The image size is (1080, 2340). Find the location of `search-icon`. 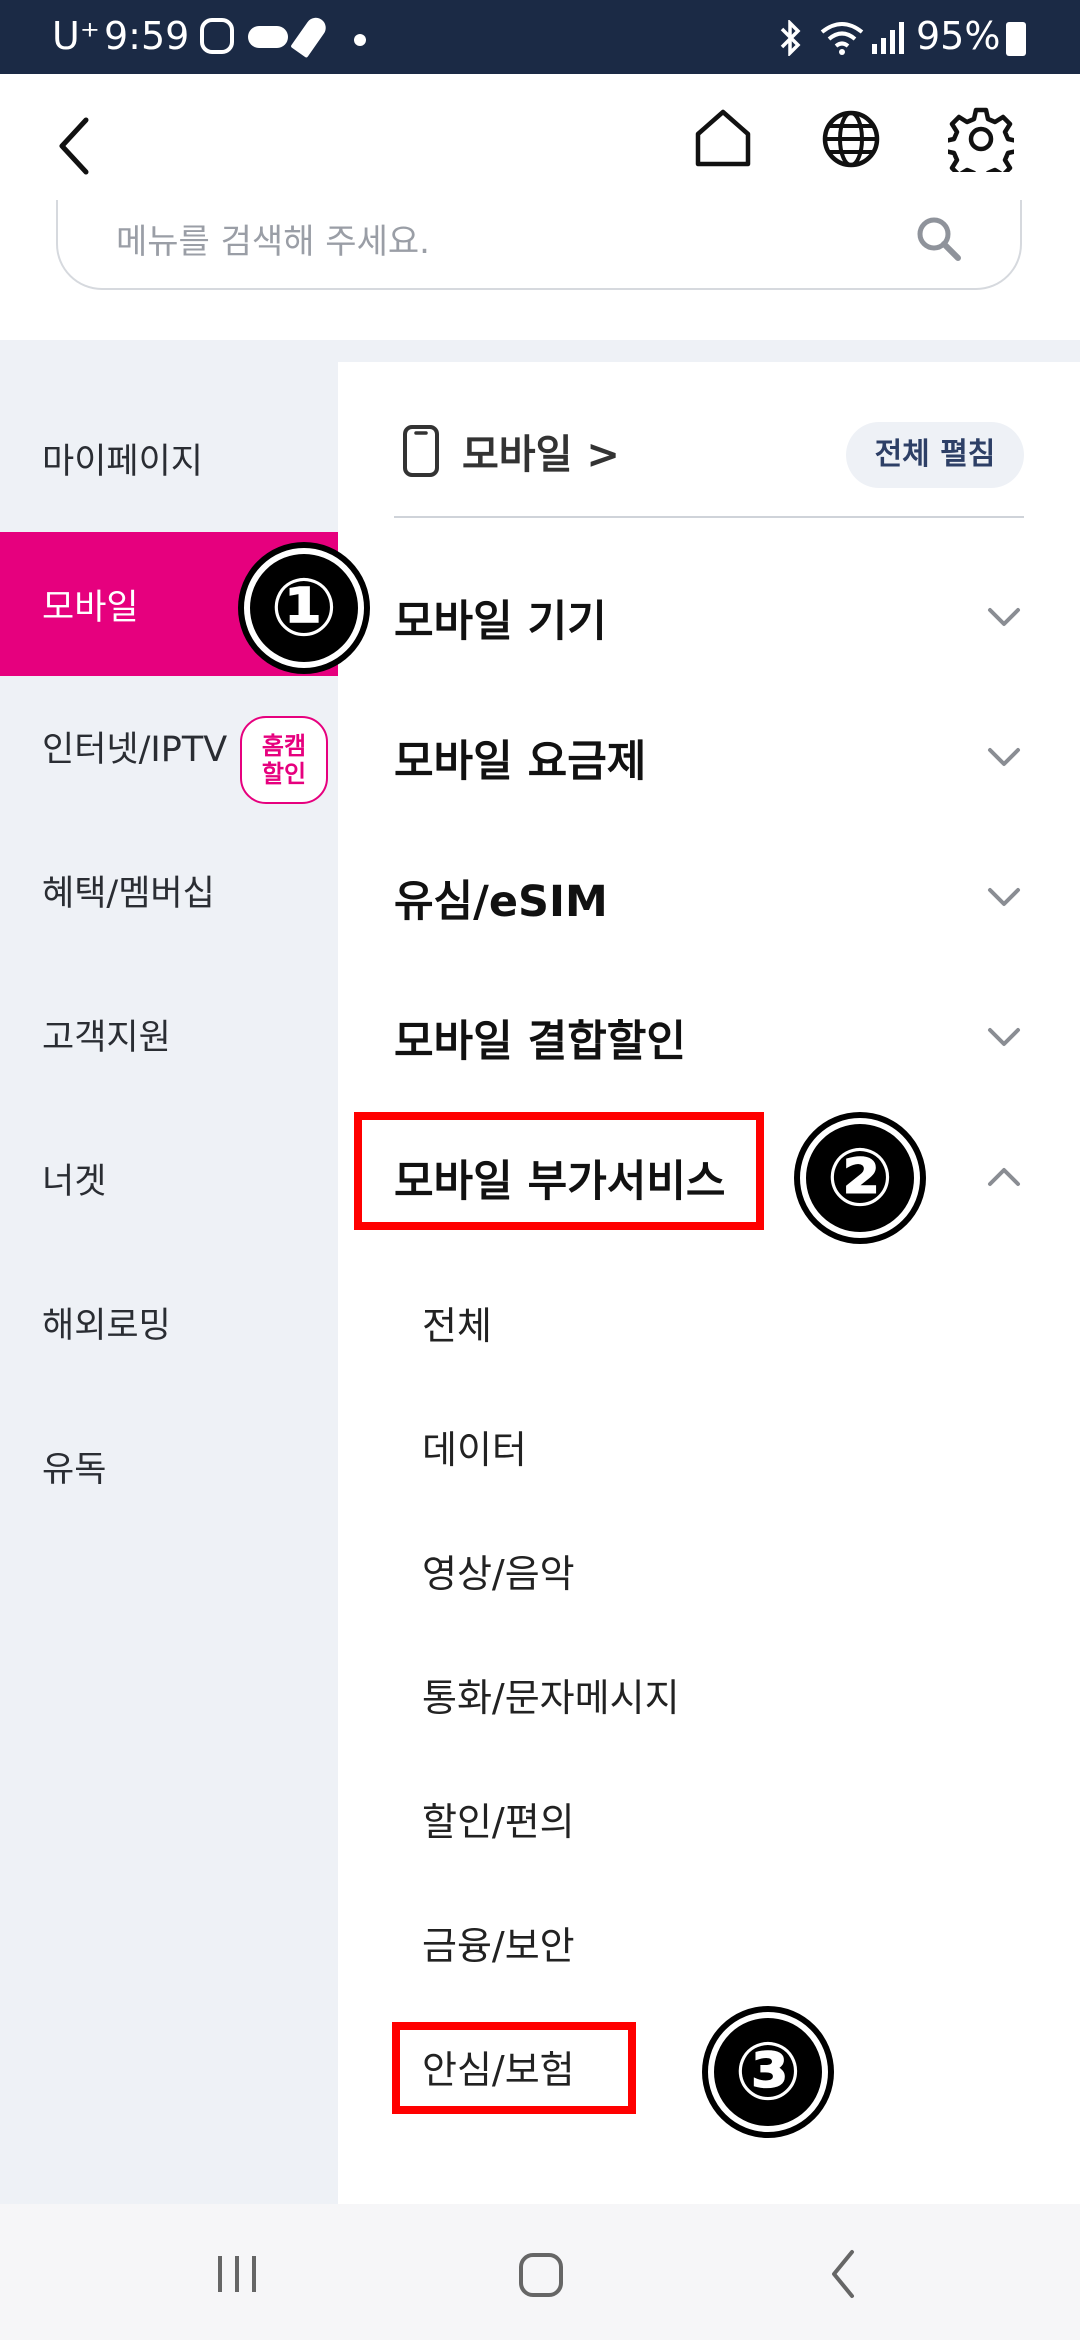

search-icon is located at coordinates (939, 239).